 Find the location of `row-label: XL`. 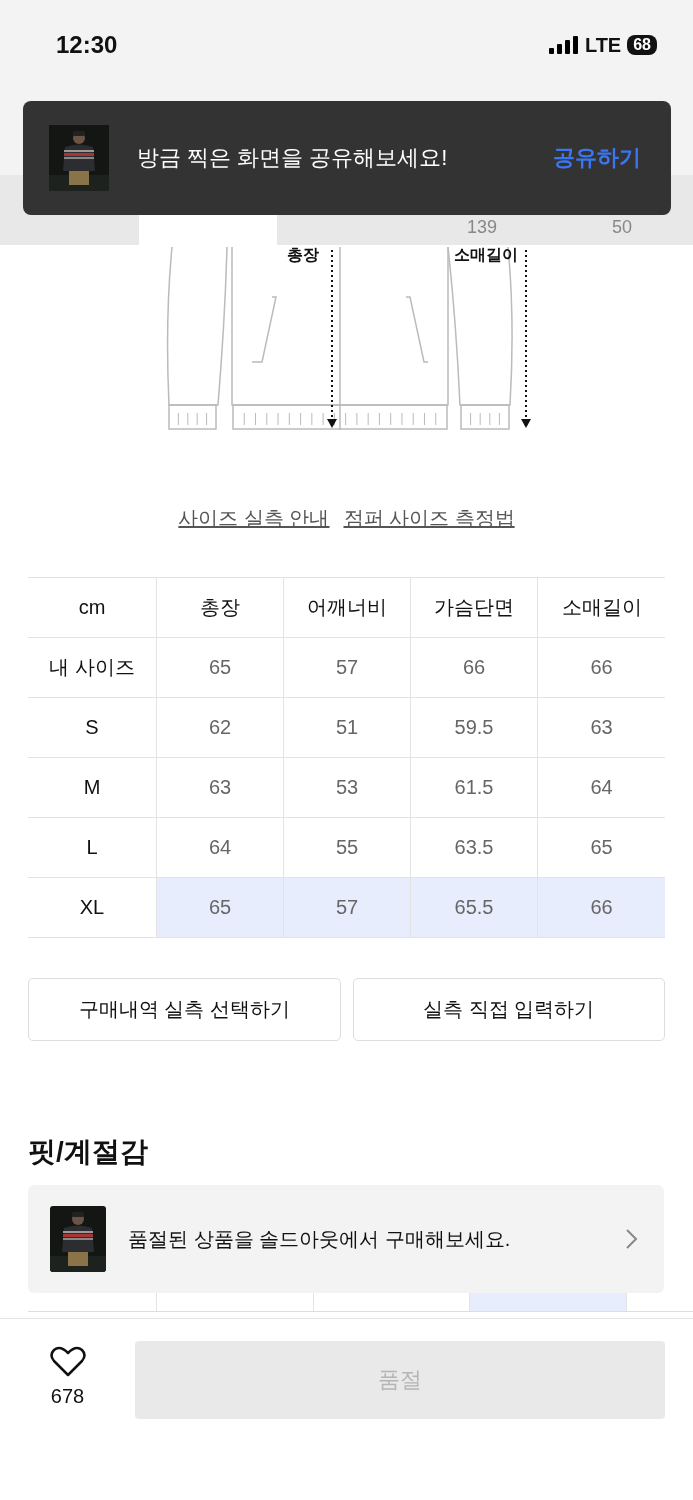

row-label: XL is located at coordinates (92, 907).